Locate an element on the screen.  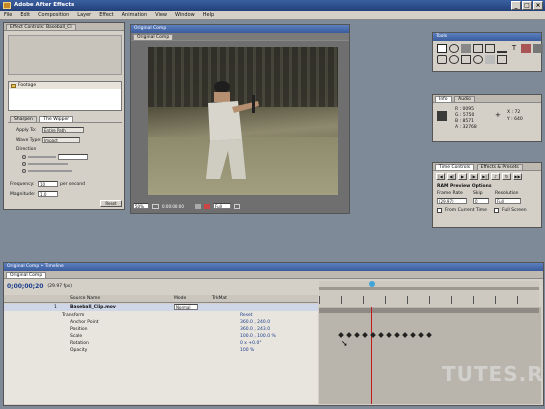
brush-tool-icon is located at coordinates (526, 48).